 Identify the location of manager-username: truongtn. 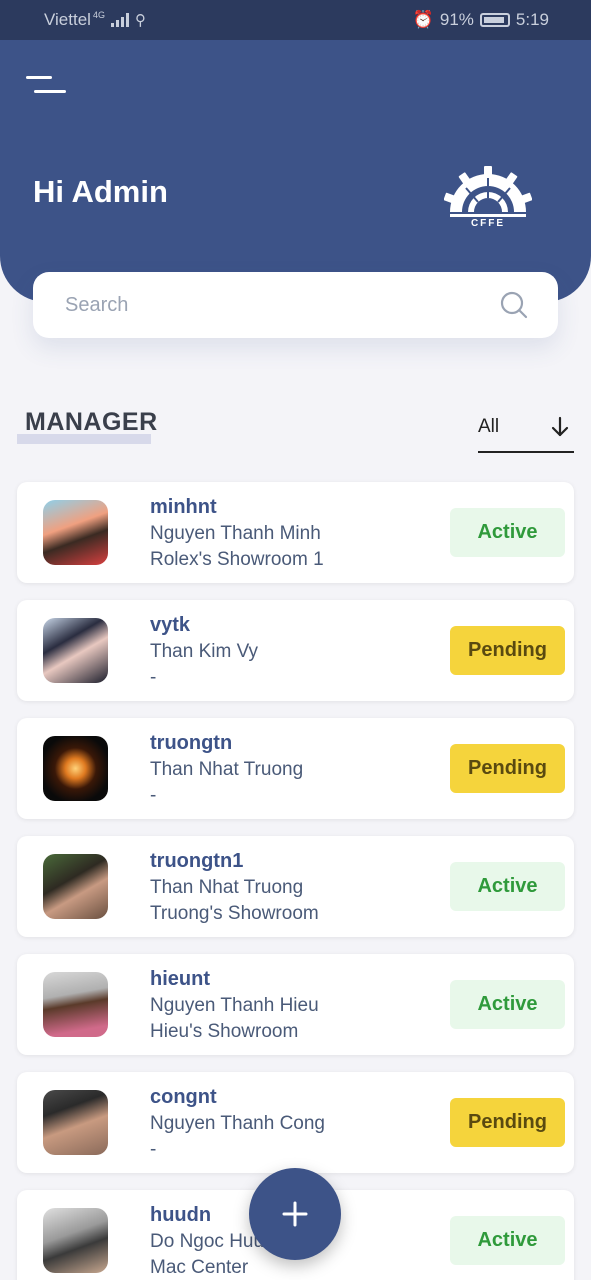
(191, 743).